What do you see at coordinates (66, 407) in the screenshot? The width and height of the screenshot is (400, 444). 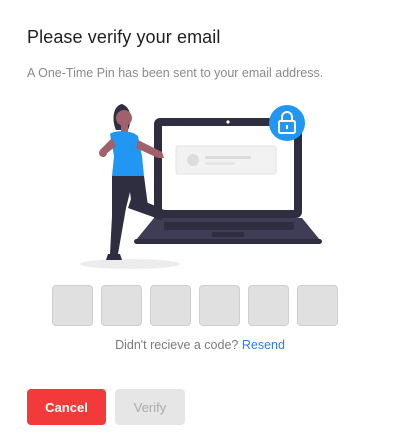 I see `cancel-button: Cancel` at bounding box center [66, 407].